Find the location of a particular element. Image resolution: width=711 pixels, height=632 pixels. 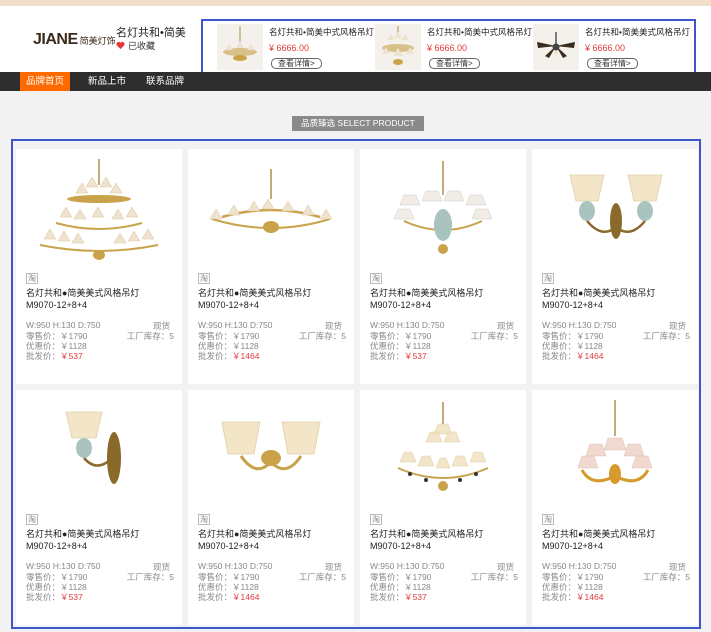

crystal-chandelier-image is located at coordinates (443, 446).